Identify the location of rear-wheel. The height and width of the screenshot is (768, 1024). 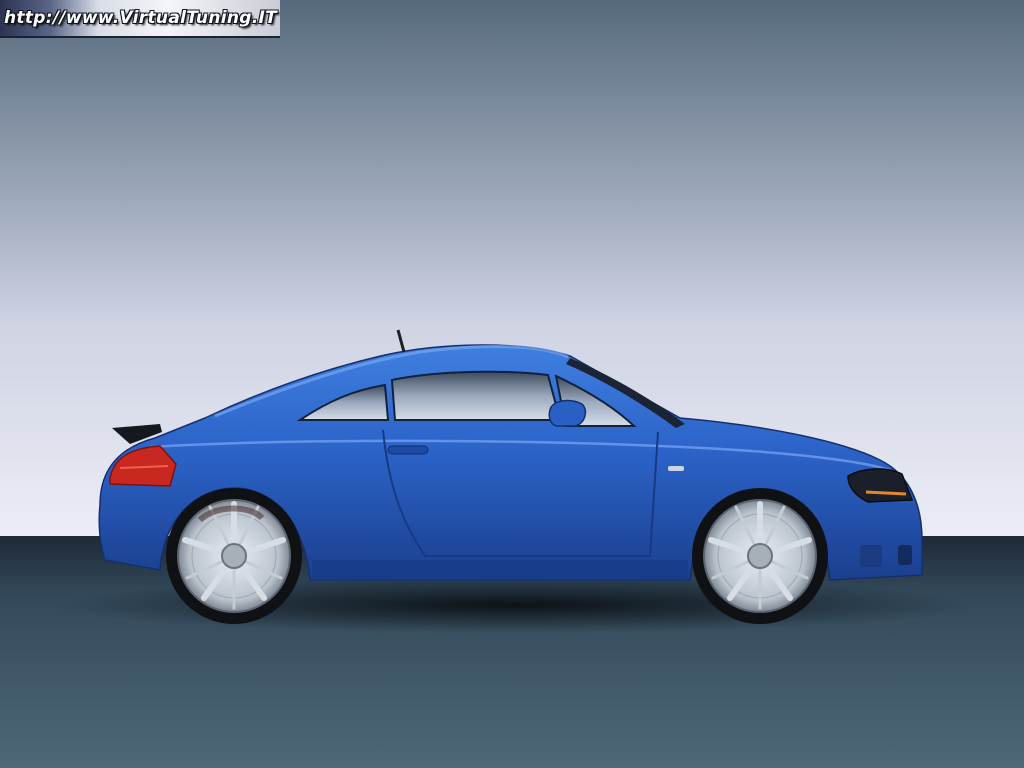
(234, 556).